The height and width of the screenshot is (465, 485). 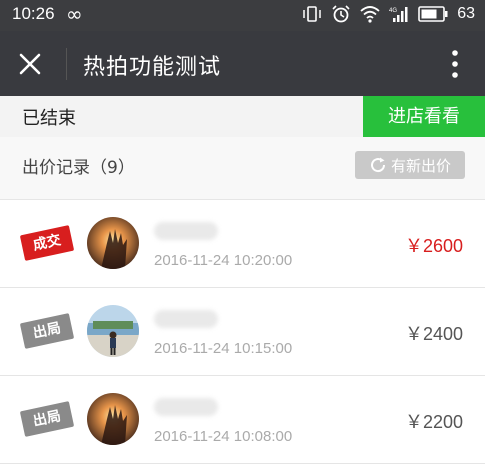 What do you see at coordinates (433, 14) in the screenshot?
I see `battery-icon` at bounding box center [433, 14].